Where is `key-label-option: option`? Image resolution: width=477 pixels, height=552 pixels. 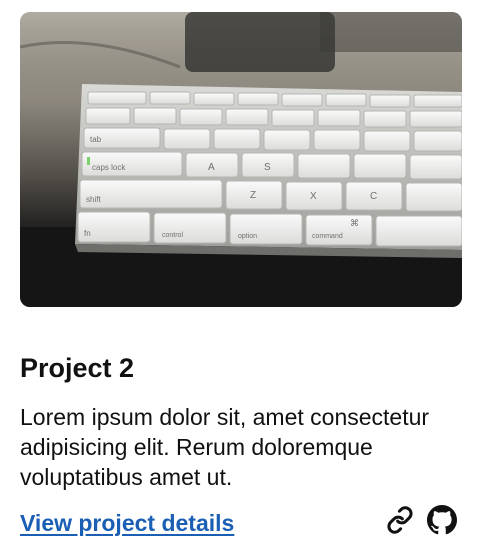 key-label-option: option is located at coordinates (247, 236).